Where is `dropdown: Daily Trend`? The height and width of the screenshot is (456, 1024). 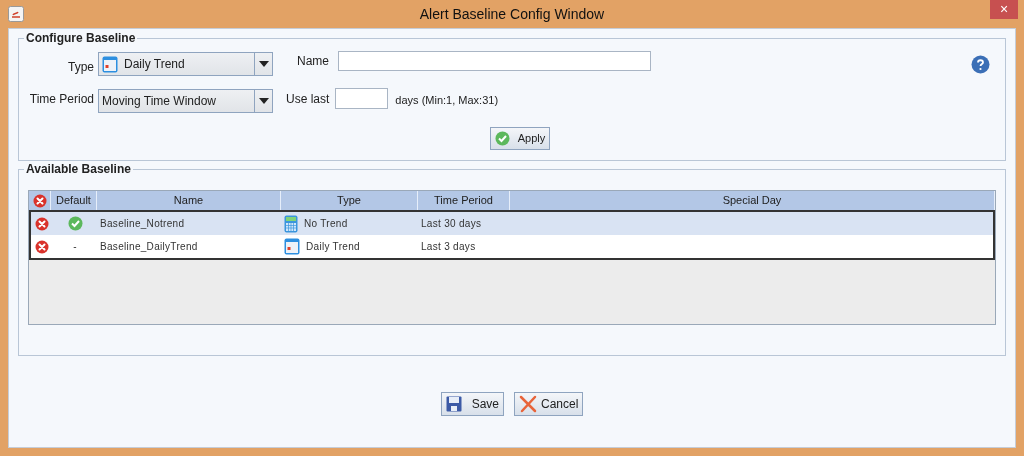 dropdown: Daily Trend is located at coordinates (185, 64).